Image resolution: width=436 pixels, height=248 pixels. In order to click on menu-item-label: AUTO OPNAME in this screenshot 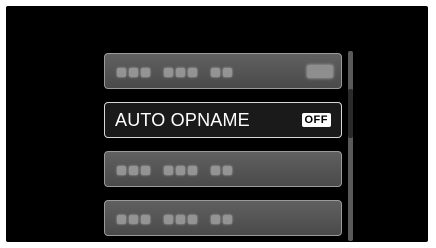, I will do `click(182, 120)`.